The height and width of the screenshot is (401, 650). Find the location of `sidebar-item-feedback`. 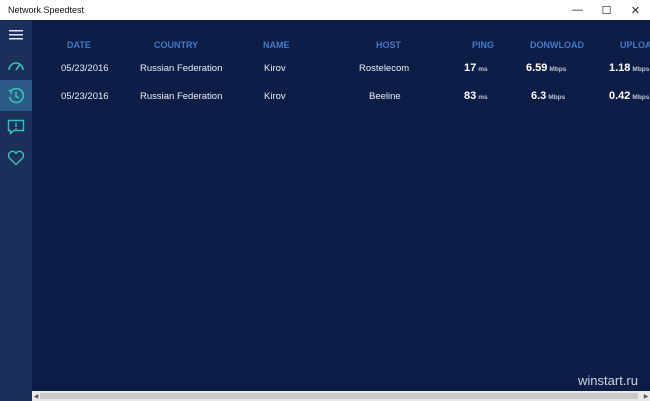

sidebar-item-feedback is located at coordinates (16, 126).